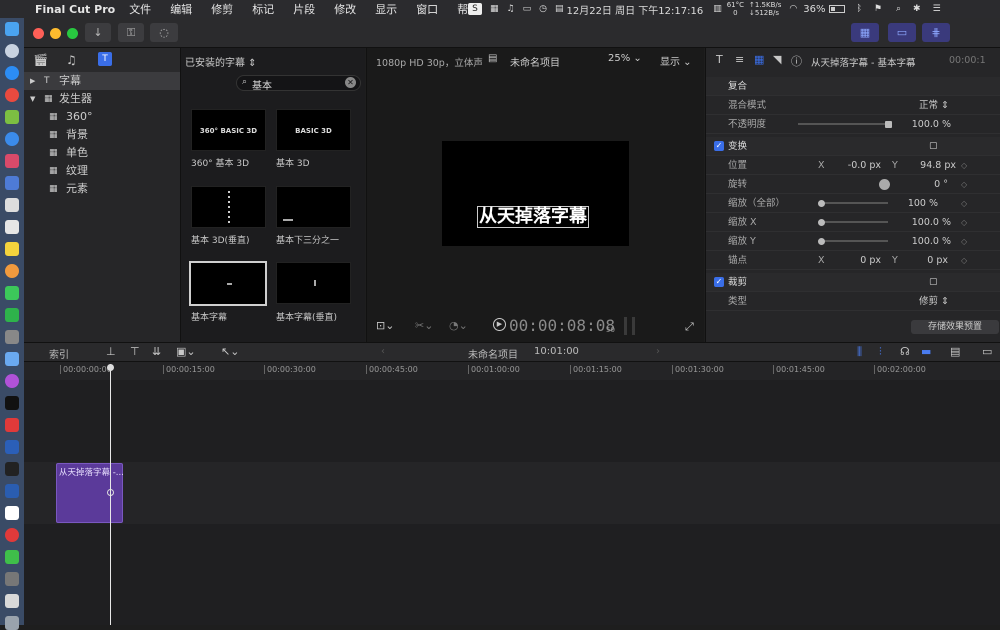 The height and width of the screenshot is (630, 1000). Describe the element at coordinates (228, 207) in the screenshot. I see `thumb-basic-3d-vertical` at that location.